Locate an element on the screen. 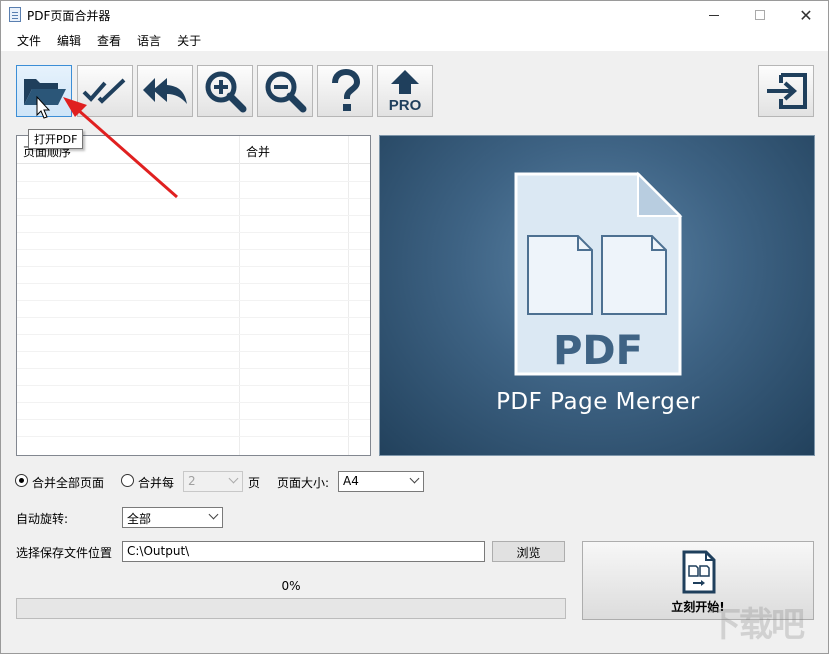 This screenshot has width=829, height=654. merge-all-radio is located at coordinates (21, 480).